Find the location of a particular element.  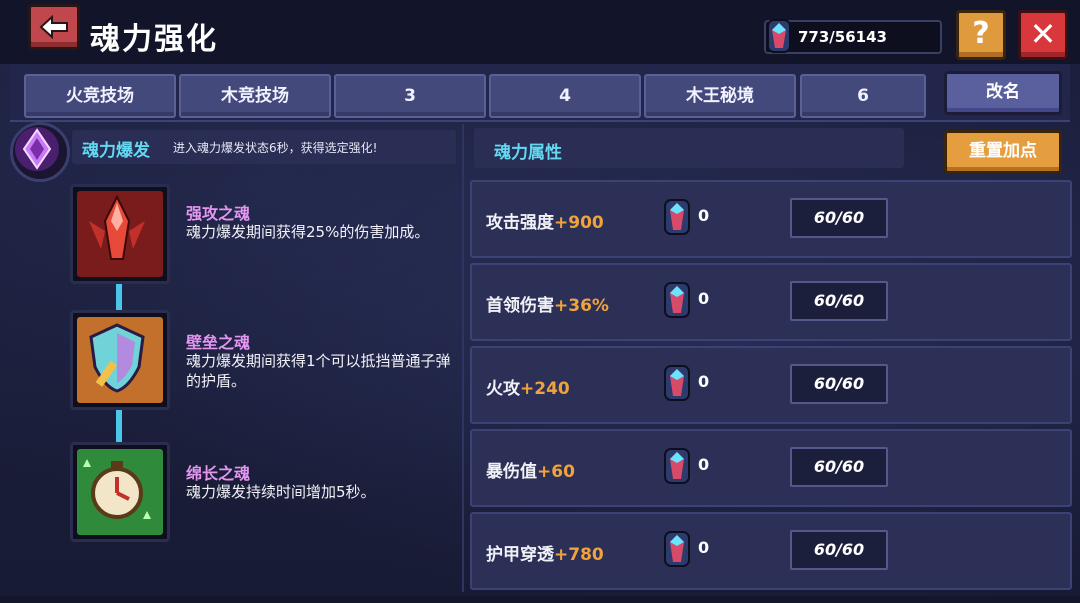

soul-burst-title: 魂力爆发 is located at coordinates (116, 151).